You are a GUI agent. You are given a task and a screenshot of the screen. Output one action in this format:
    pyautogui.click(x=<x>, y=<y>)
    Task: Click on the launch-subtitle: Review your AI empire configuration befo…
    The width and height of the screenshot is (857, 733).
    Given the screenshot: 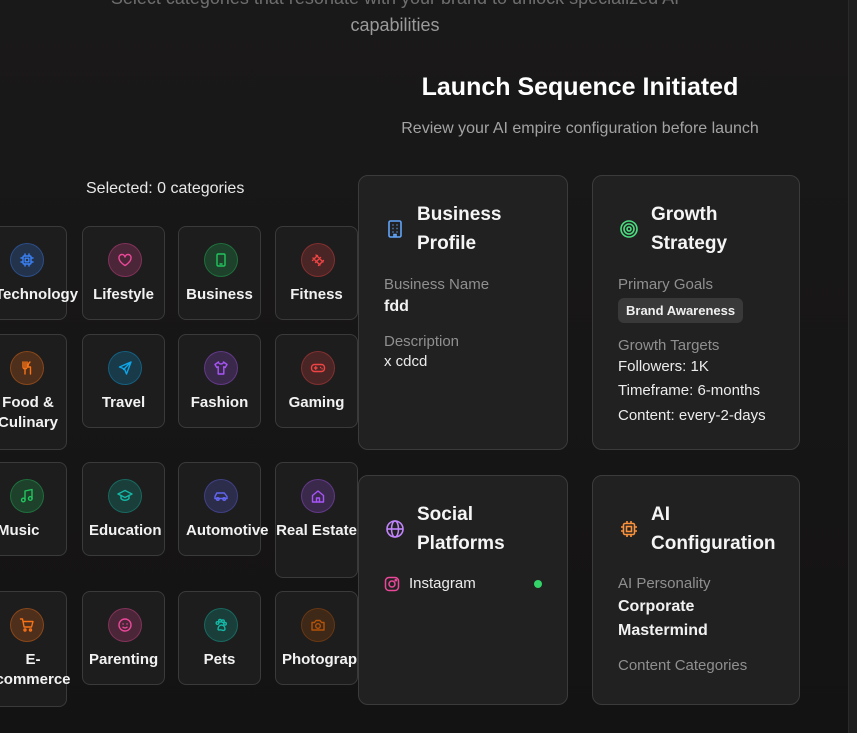 What is the action you would take?
    pyautogui.click(x=580, y=128)
    